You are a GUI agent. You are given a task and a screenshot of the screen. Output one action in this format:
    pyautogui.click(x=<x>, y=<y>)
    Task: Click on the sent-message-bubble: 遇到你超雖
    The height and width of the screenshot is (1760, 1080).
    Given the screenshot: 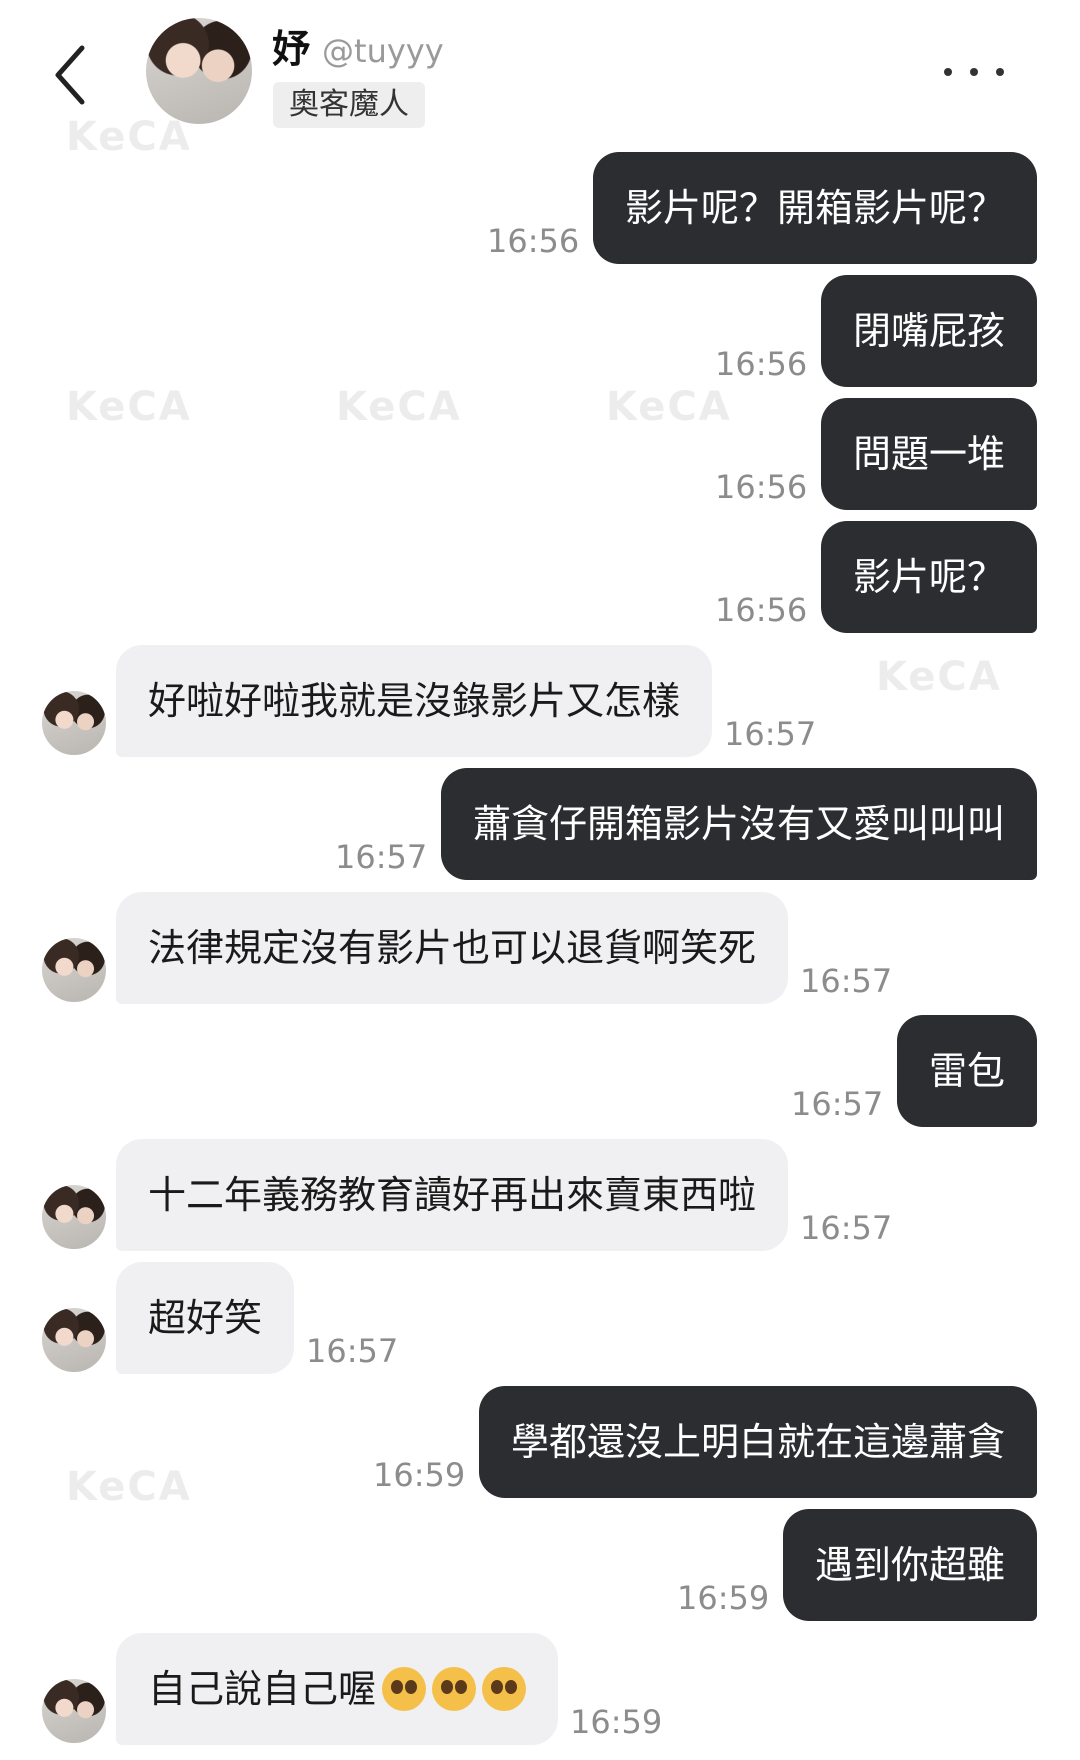 What is the action you would take?
    pyautogui.click(x=910, y=1565)
    